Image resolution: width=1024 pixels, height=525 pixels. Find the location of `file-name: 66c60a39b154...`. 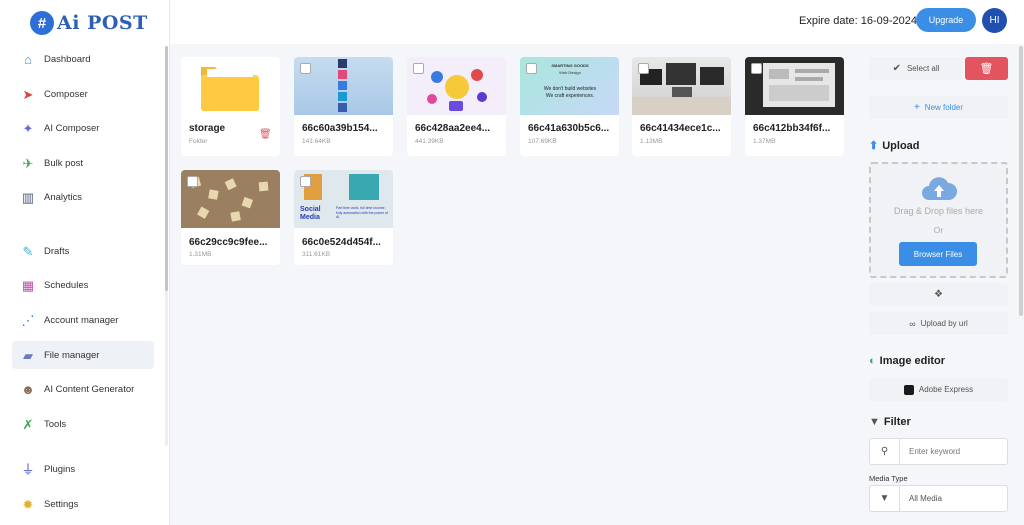

file-name: 66c60a39b154... is located at coordinates (340, 128).